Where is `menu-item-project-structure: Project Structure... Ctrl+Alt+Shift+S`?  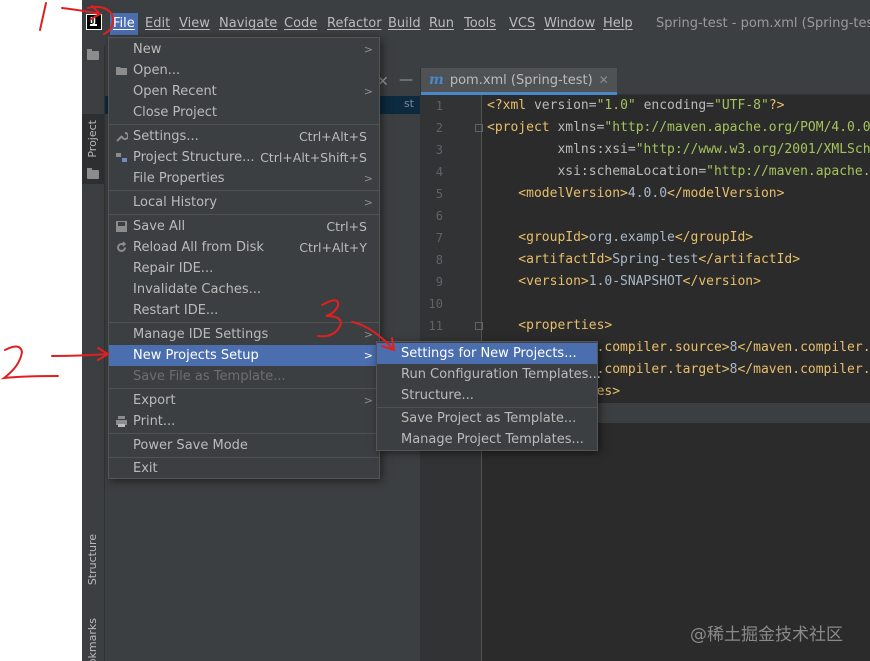
menu-item-project-structure: Project Structure... Ctrl+Alt+Shift+S is located at coordinates (244, 157).